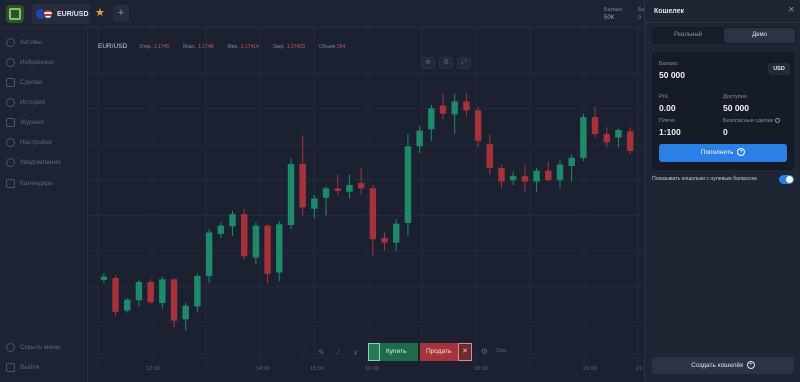 The width and height of the screenshot is (800, 382). What do you see at coordinates (670, 132) in the screenshot?
I see `leverage-value: 1:100` at bounding box center [670, 132].